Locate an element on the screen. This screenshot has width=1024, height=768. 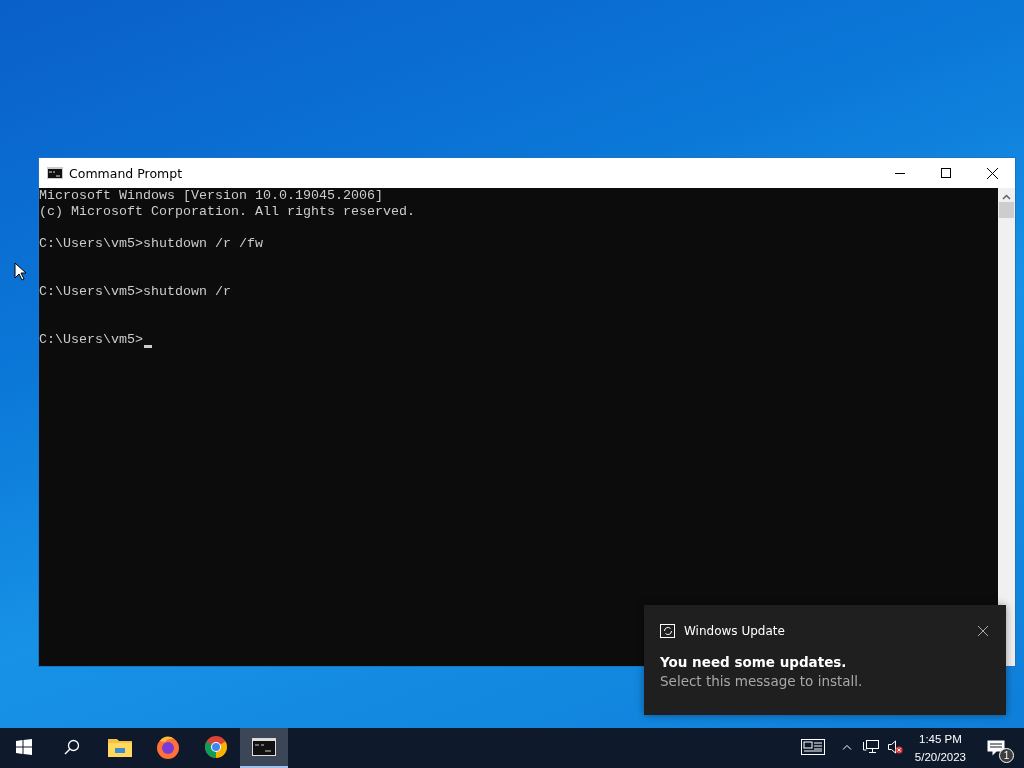
toast-message: Select this message to install. is located at coordinates (761, 681).